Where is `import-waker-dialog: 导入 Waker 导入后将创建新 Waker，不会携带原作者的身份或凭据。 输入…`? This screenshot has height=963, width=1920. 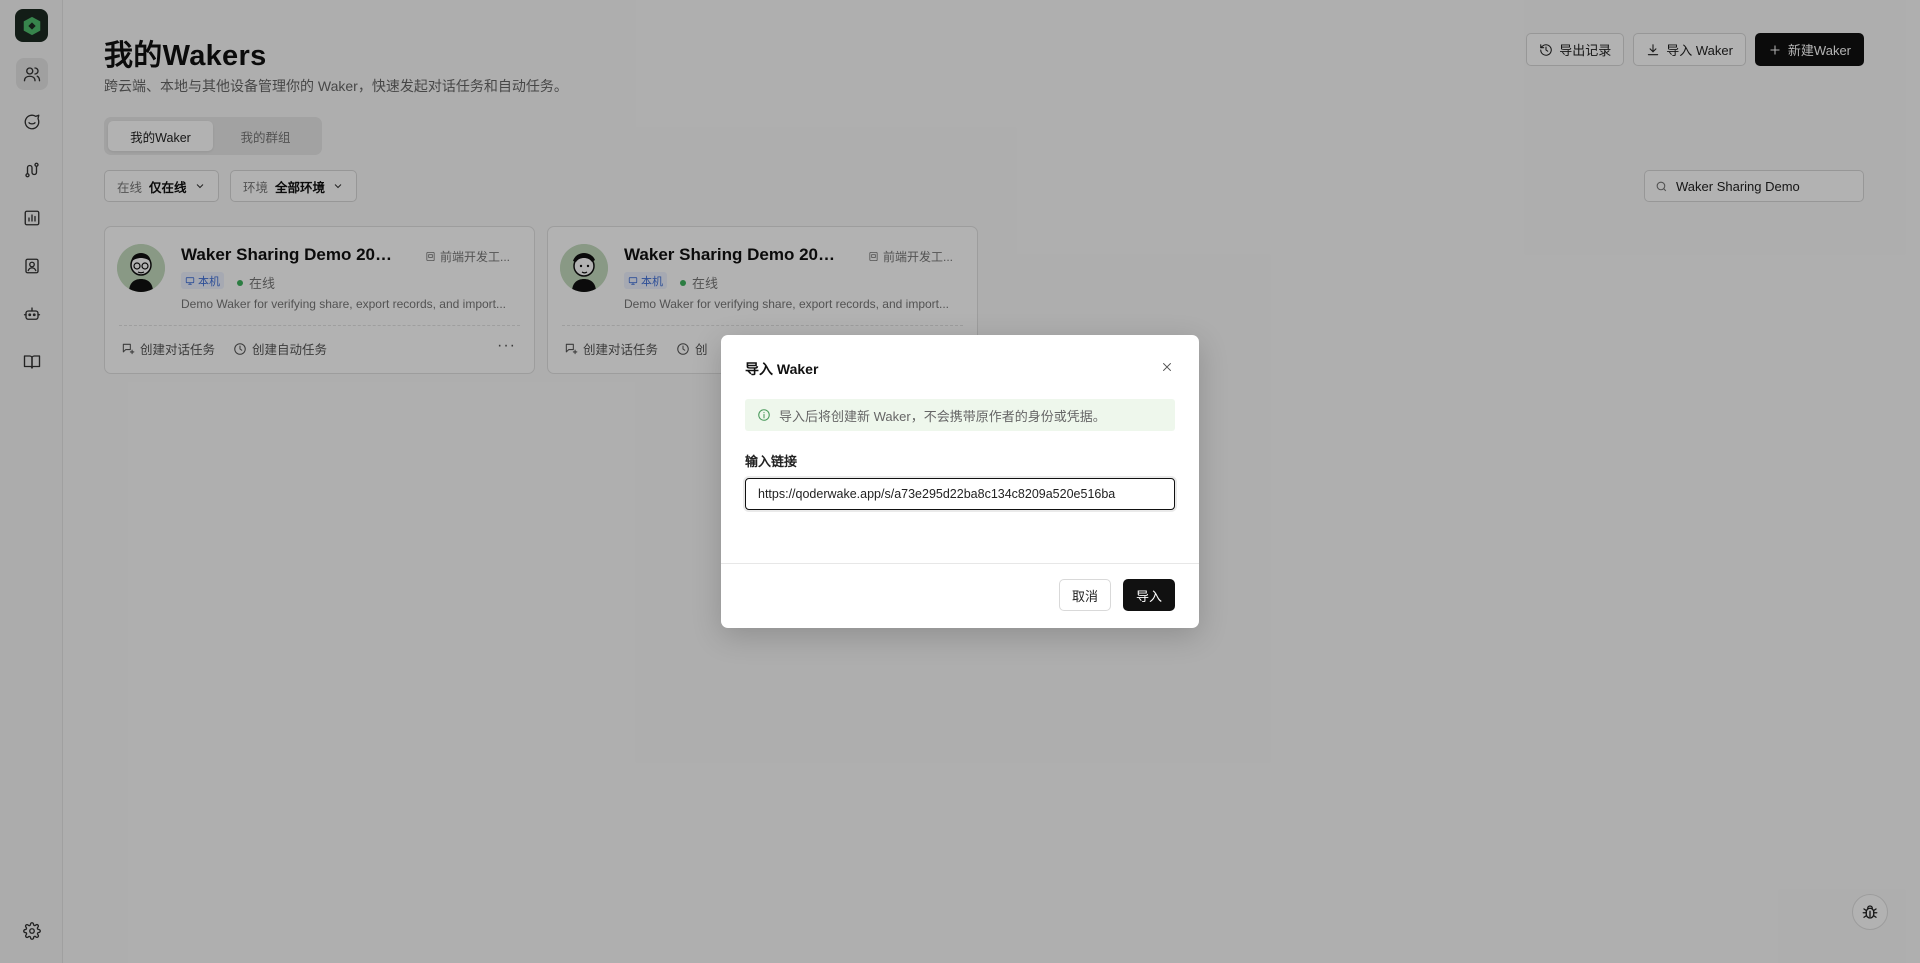 import-waker-dialog: 导入 Waker 导入后将创建新 Waker，不会携带原作者的身份或凭据。 输入… is located at coordinates (960, 481).